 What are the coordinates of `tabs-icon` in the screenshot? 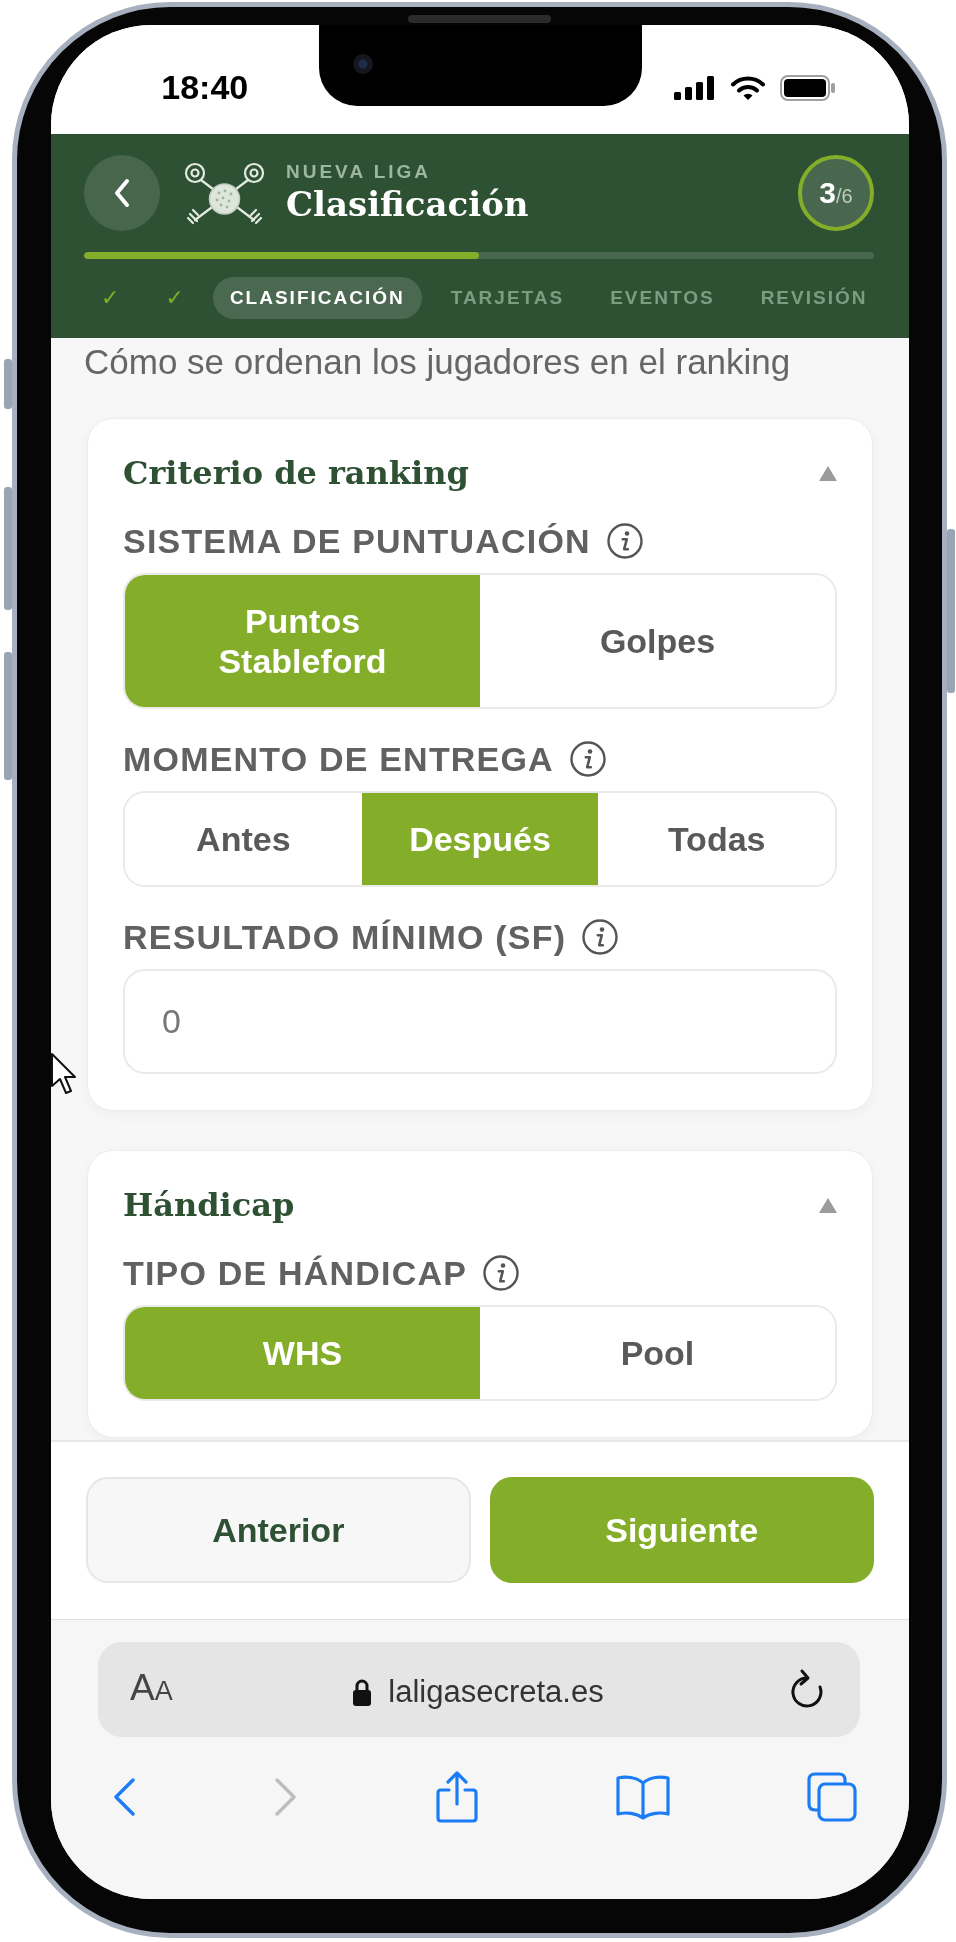 It's located at (832, 1797).